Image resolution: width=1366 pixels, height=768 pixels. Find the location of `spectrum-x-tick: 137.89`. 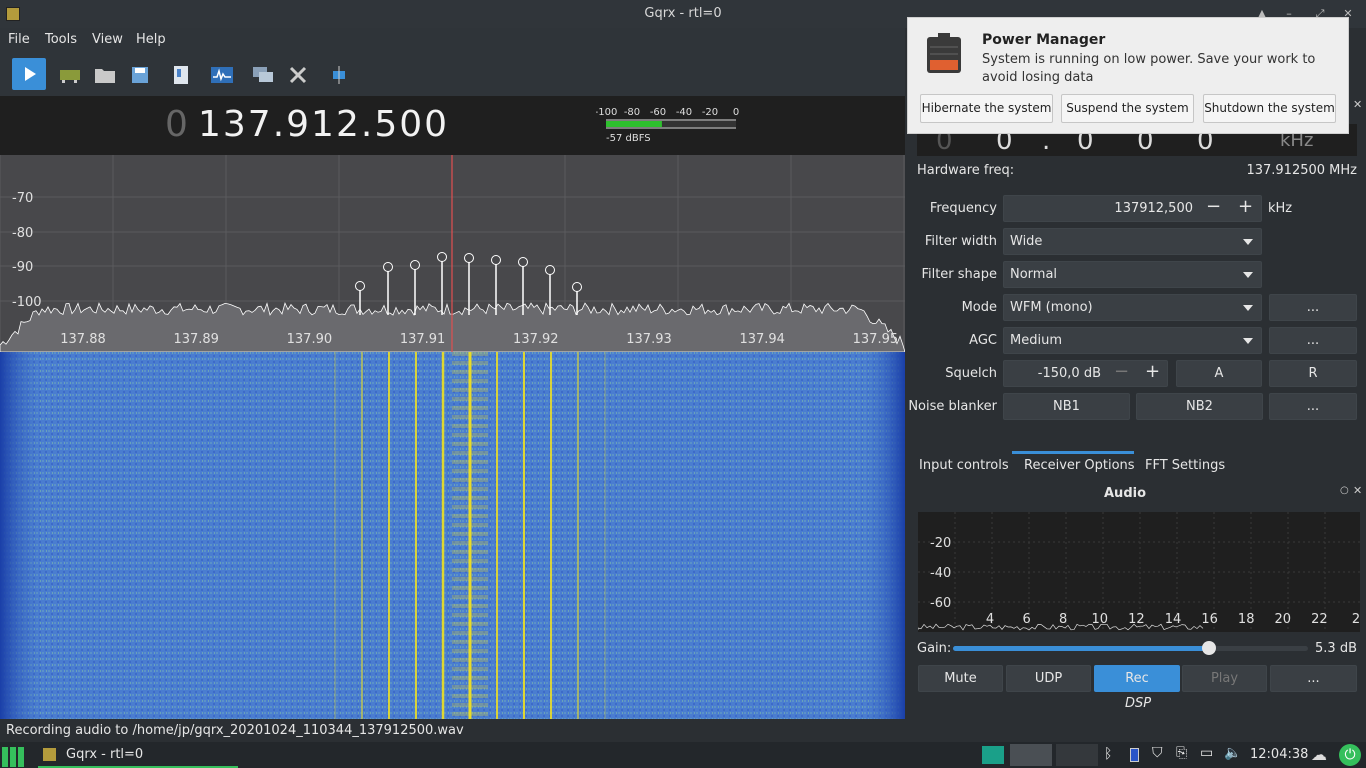

spectrum-x-tick: 137.89 is located at coordinates (196, 339).